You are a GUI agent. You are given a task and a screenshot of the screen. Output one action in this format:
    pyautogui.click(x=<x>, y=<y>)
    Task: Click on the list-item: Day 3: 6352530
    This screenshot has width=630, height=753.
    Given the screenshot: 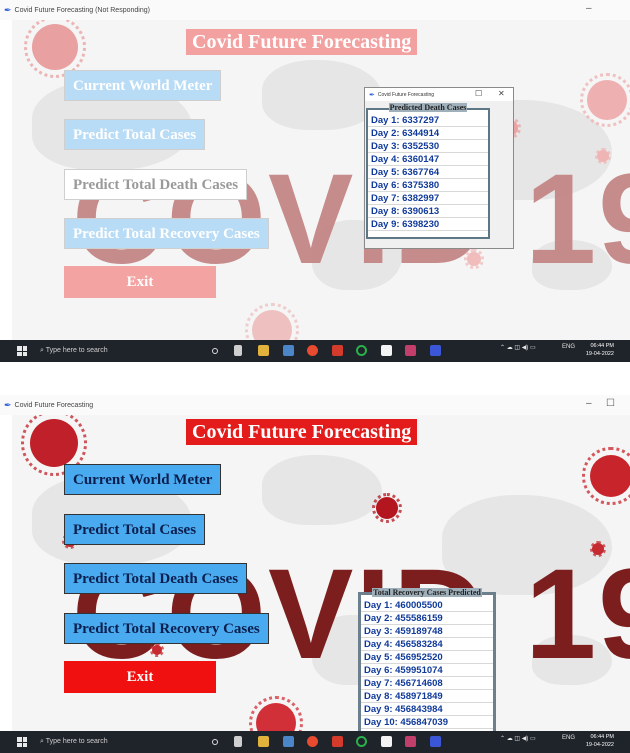 What is the action you would take?
    pyautogui.click(x=428, y=146)
    